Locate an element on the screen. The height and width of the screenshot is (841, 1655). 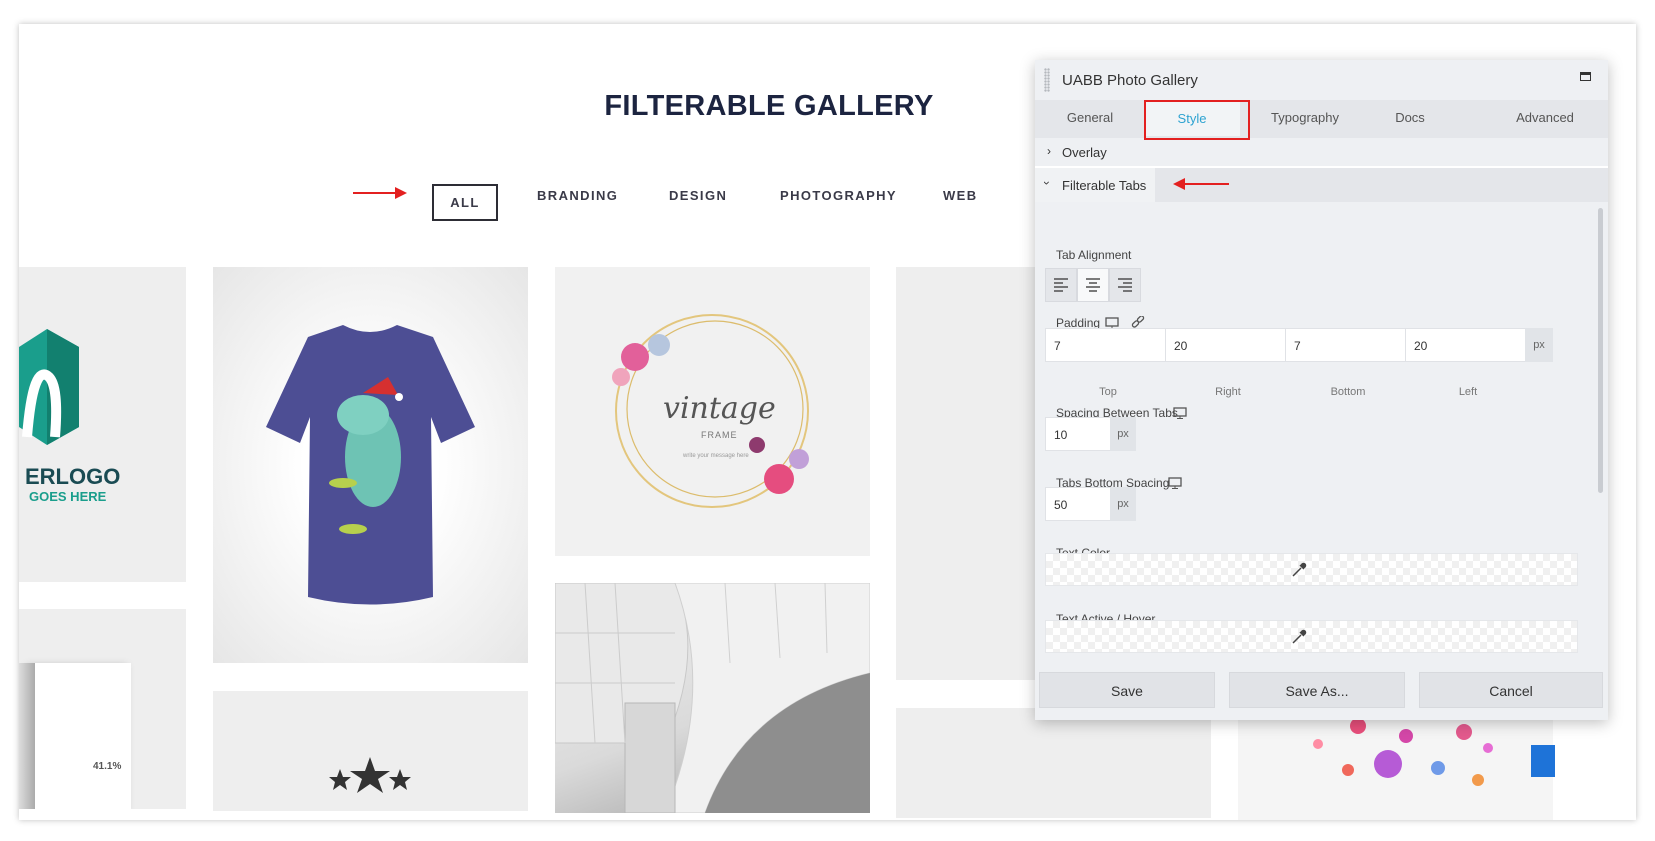
panel-scrollbar is located at coordinates (1600, 350).